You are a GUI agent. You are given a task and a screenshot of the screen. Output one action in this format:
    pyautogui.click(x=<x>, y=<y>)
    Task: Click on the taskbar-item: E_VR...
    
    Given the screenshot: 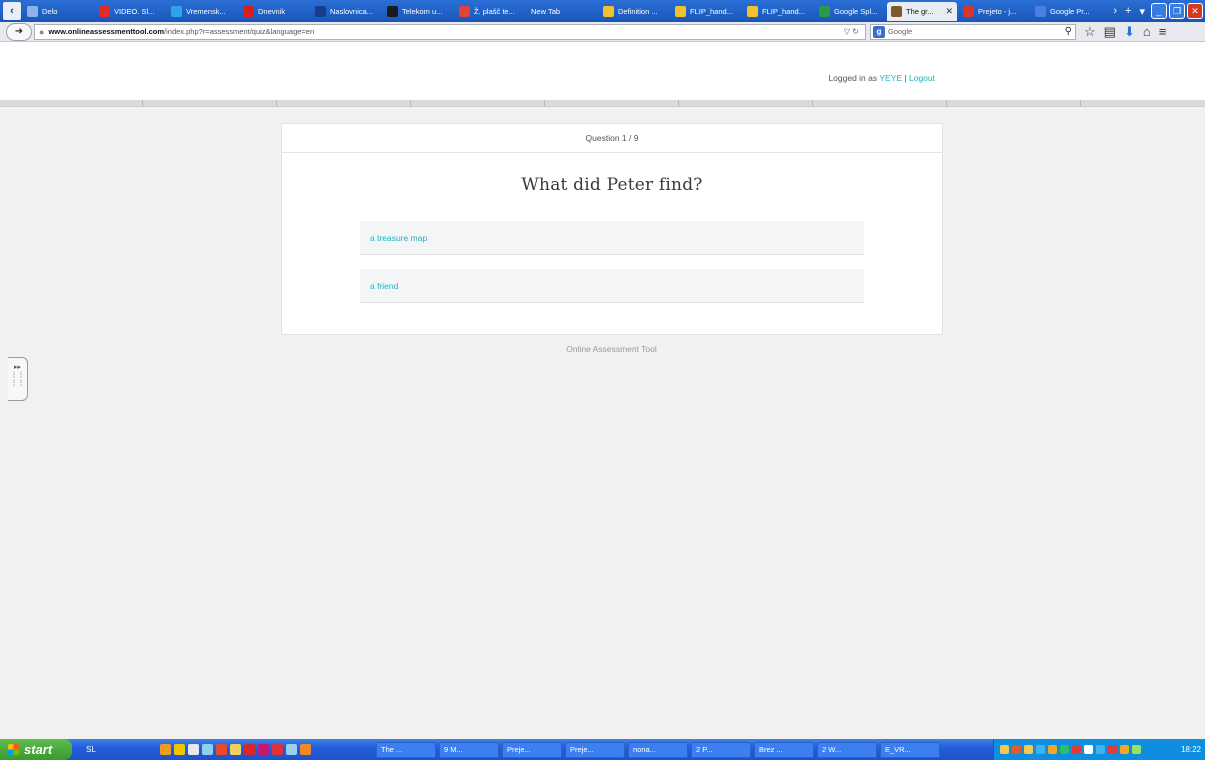 What is the action you would take?
    pyautogui.click(x=910, y=749)
    